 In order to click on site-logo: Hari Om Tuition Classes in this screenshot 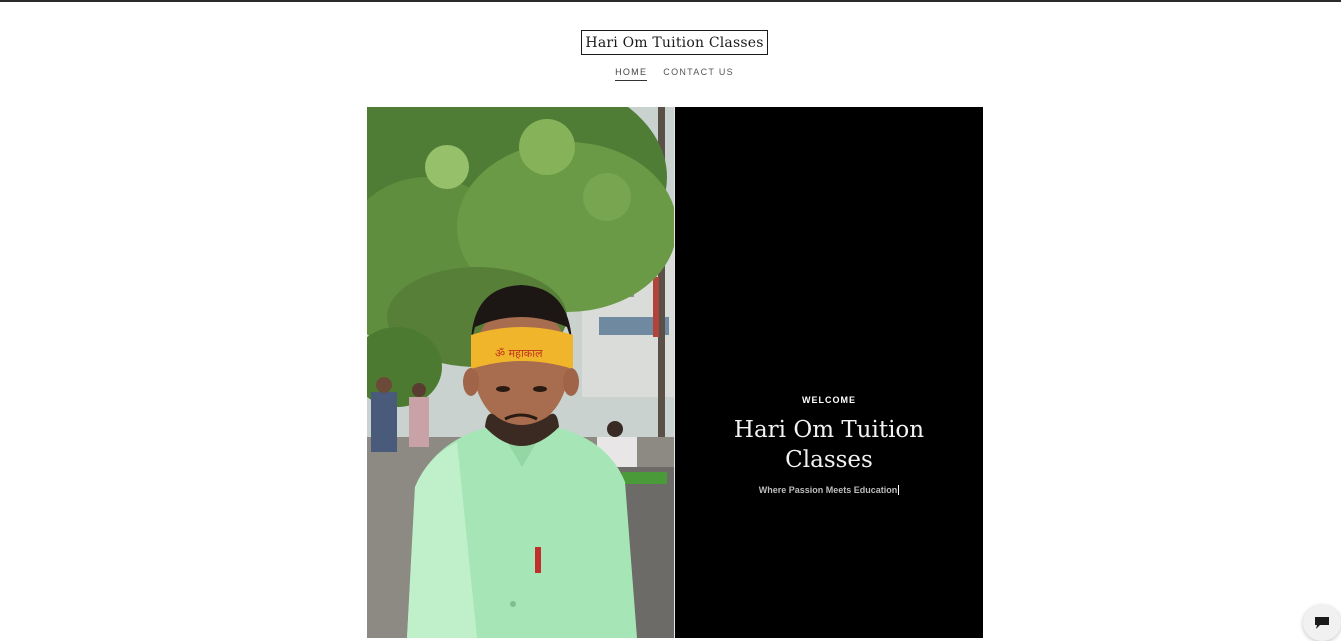, I will do `click(674, 42)`.